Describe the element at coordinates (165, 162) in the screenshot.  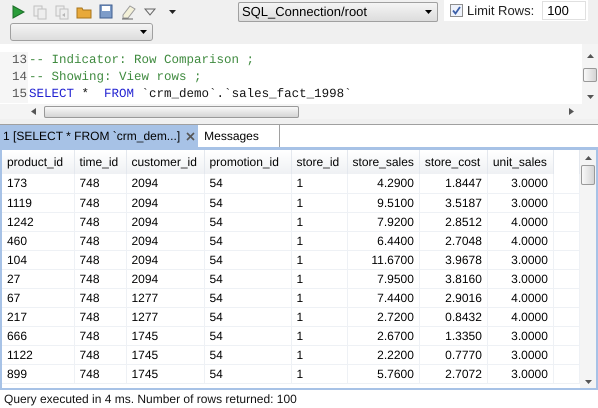
I see `column-header: customer_id` at that location.